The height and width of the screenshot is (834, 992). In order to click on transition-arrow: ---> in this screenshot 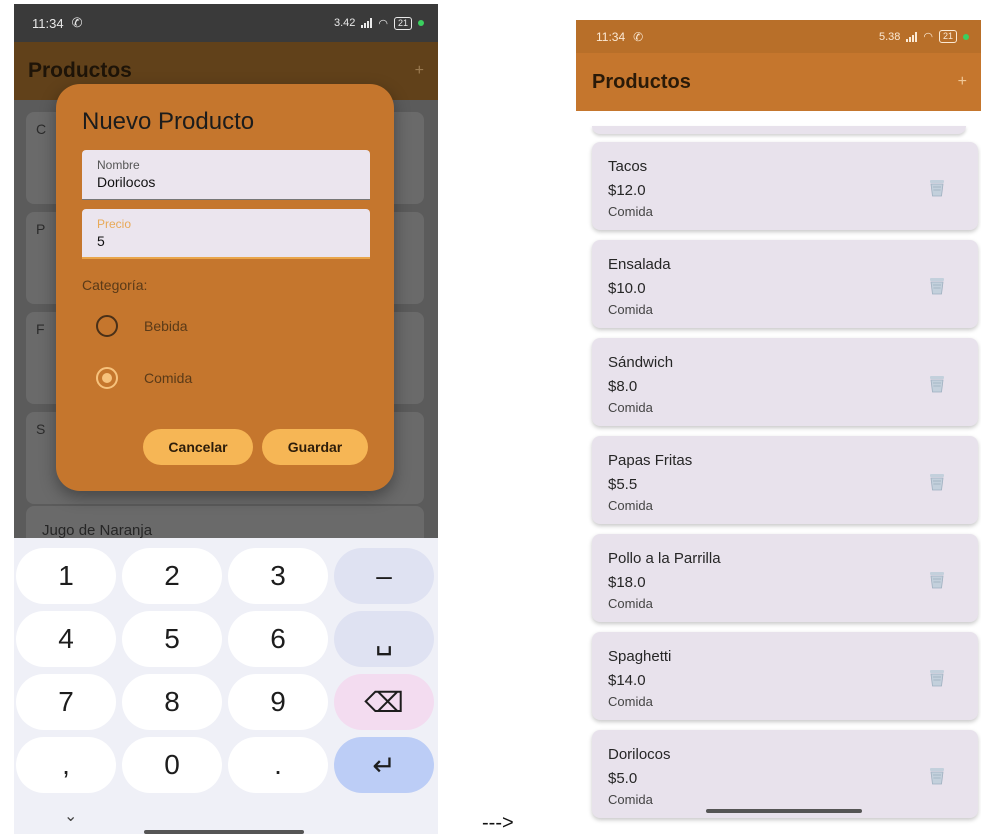, I will do `click(498, 823)`.